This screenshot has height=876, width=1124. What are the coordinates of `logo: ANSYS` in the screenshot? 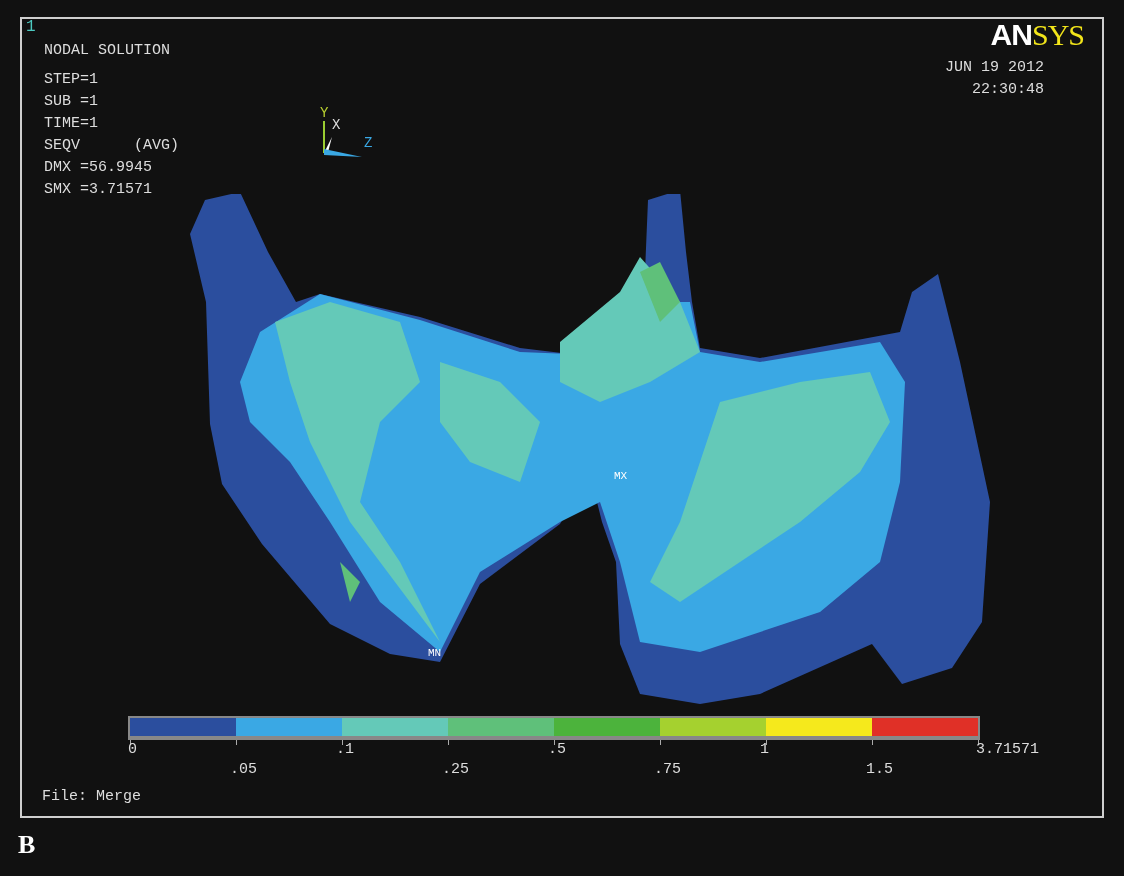 It's located at (1037, 35).